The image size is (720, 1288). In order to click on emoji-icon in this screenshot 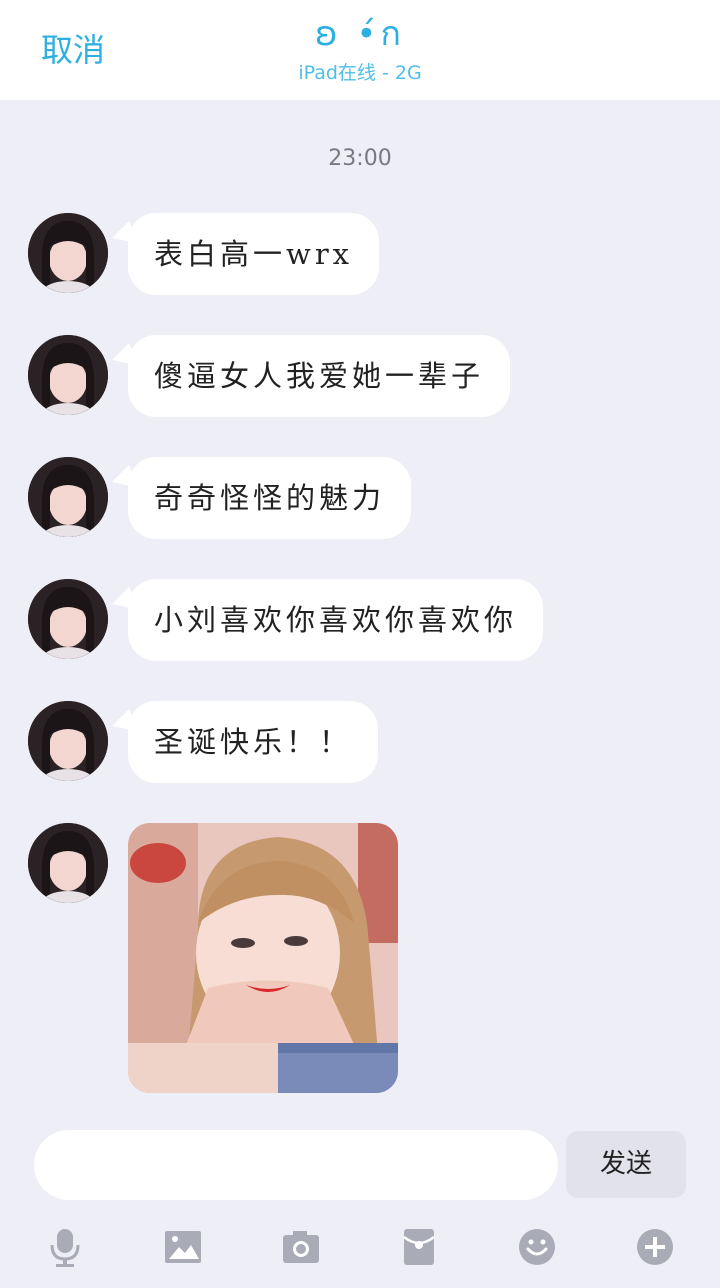, I will do `click(537, 1247)`.